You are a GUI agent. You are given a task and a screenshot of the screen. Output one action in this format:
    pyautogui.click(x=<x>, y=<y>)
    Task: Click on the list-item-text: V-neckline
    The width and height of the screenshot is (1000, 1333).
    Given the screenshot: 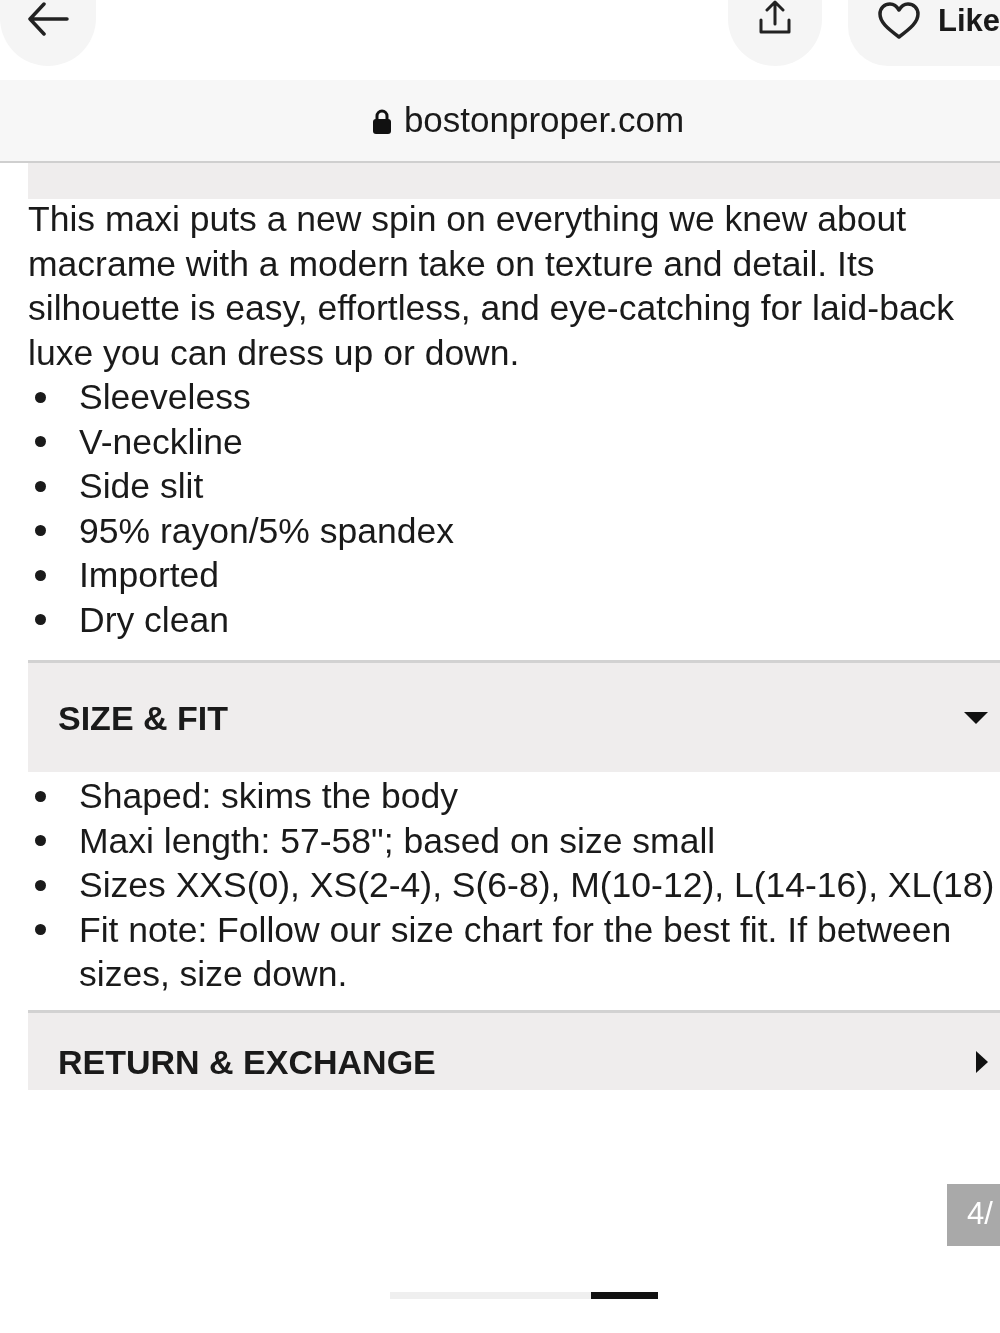 What is the action you would take?
    pyautogui.click(x=161, y=442)
    